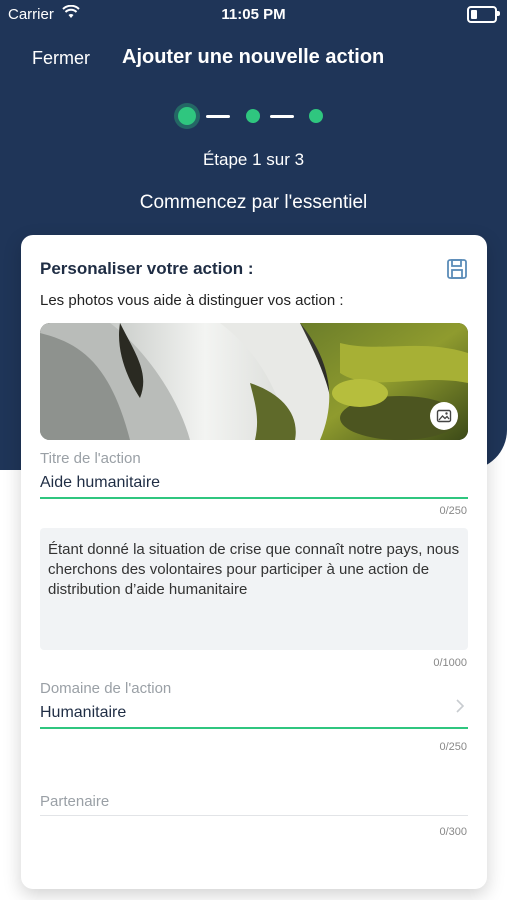 The height and width of the screenshot is (900, 507). I want to click on card-title: Personaliser votre action :, so click(147, 268).